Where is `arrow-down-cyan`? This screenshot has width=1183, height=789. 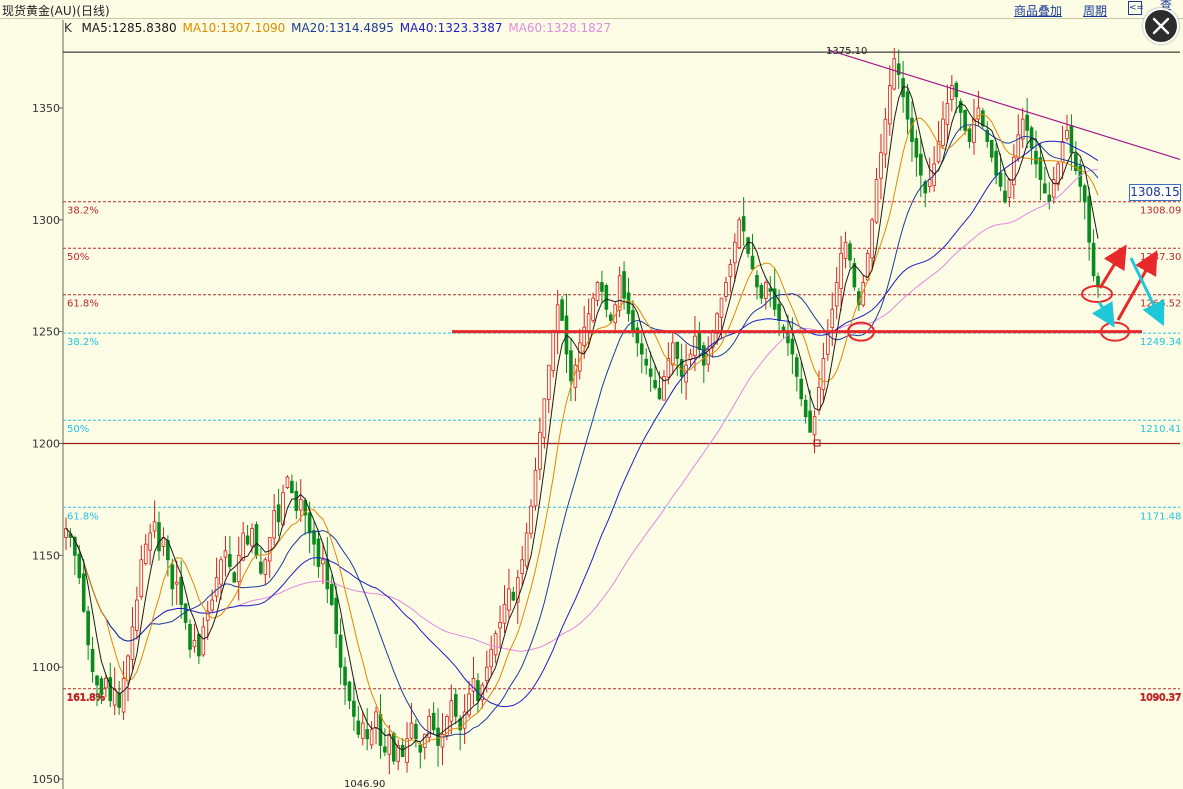 arrow-down-cyan is located at coordinates (1103, 314).